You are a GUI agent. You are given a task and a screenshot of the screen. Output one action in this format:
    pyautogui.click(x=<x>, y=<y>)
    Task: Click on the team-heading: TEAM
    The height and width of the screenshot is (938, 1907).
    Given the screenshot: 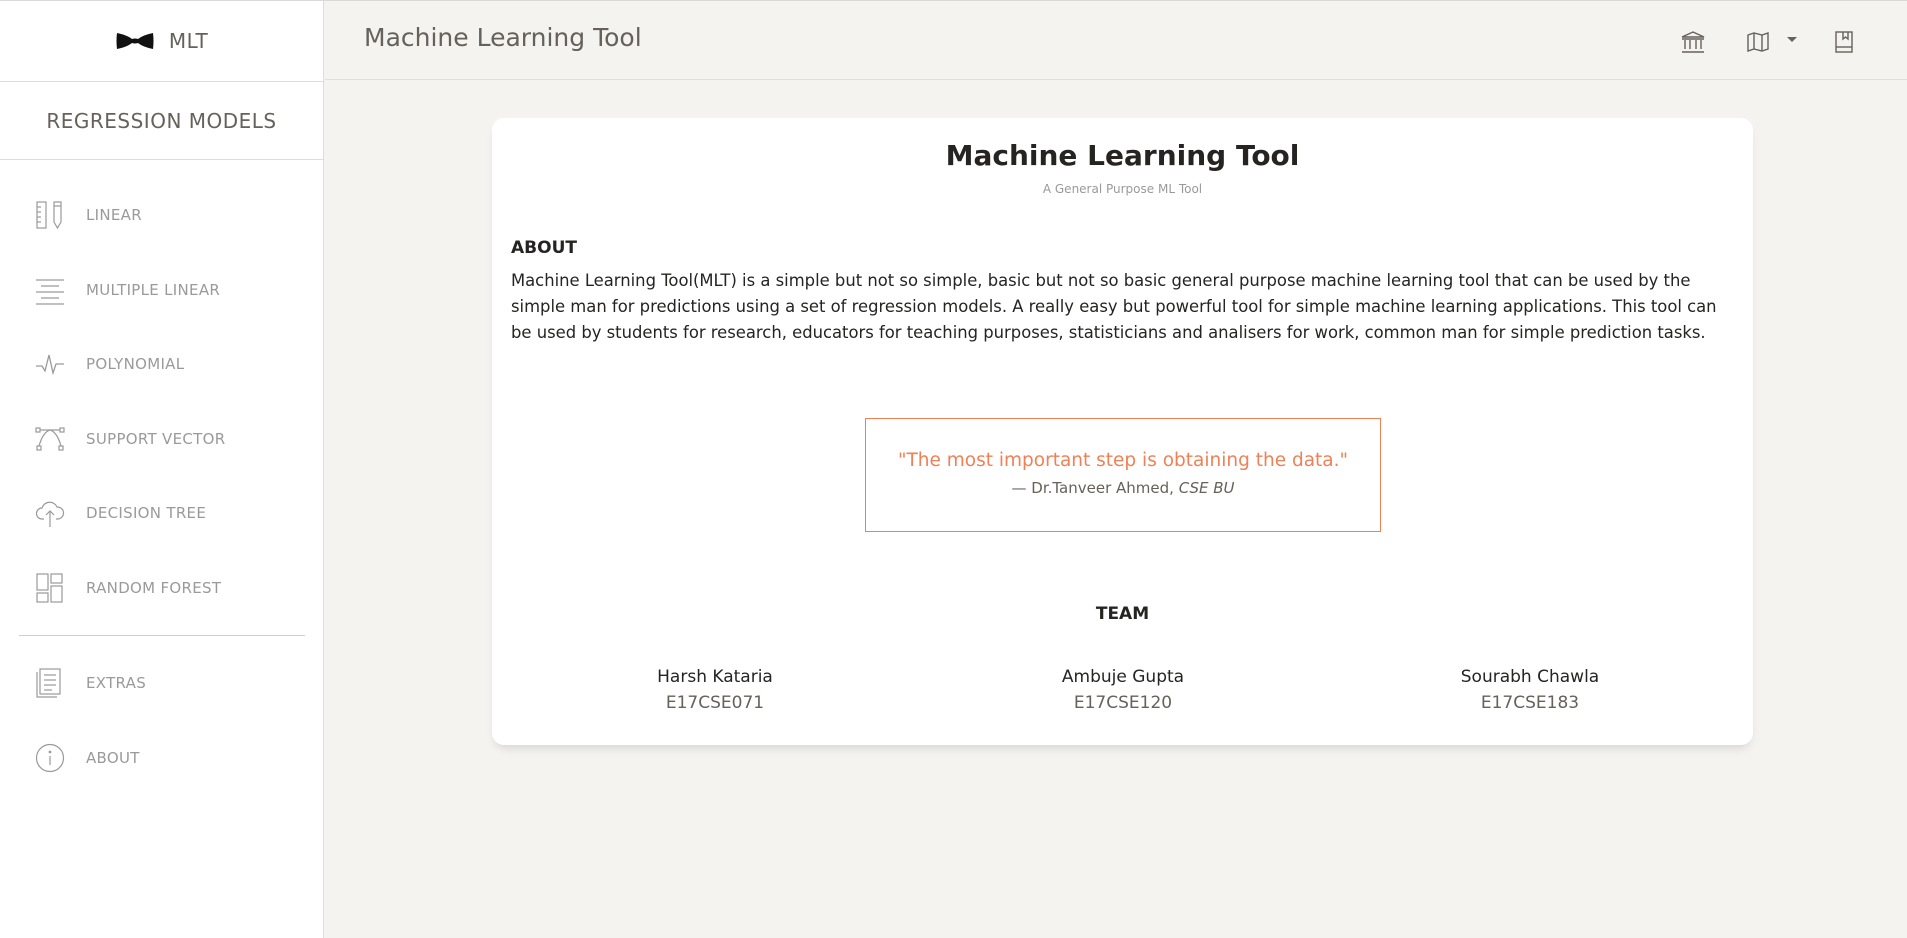 What is the action you would take?
    pyautogui.click(x=1122, y=614)
    